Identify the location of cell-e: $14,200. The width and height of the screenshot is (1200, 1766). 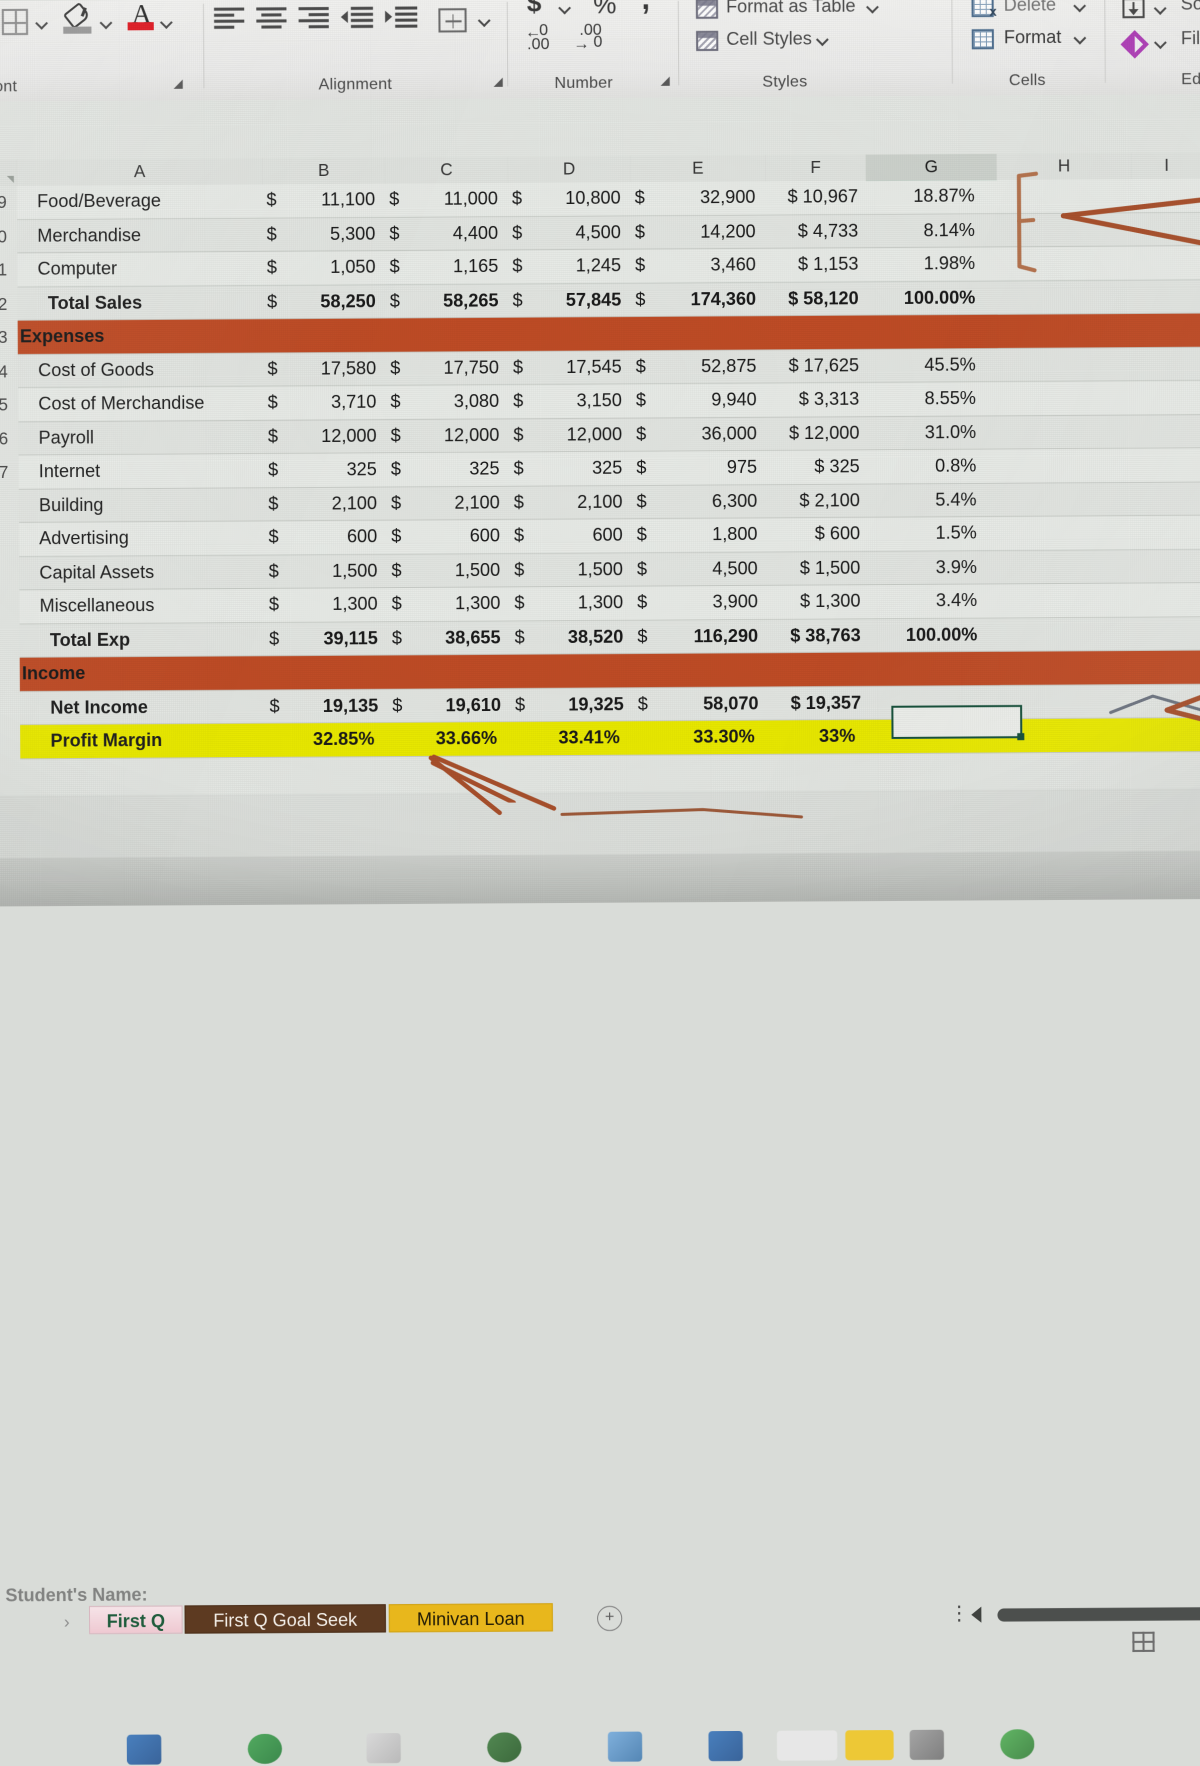
(698, 232).